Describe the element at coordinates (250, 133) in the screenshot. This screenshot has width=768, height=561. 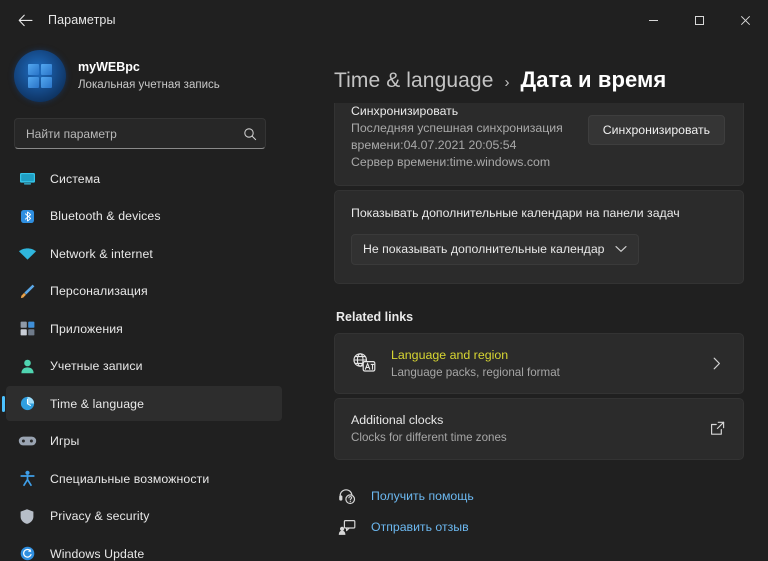
I see `search-icon` at that location.